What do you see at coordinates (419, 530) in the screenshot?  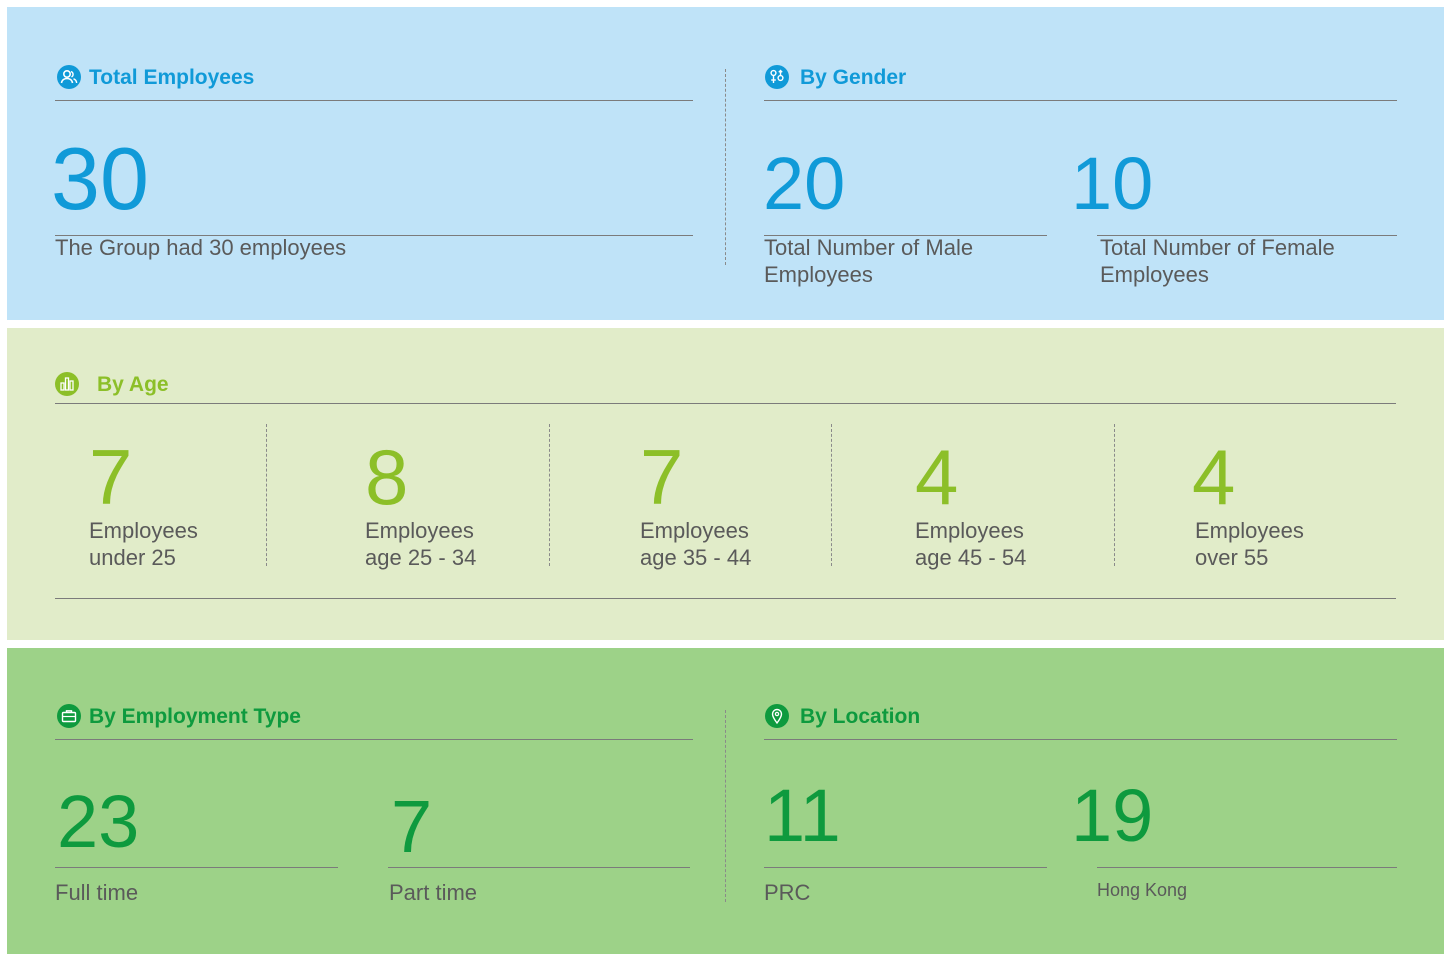 I see `age-25-34-label-line1: Employees` at bounding box center [419, 530].